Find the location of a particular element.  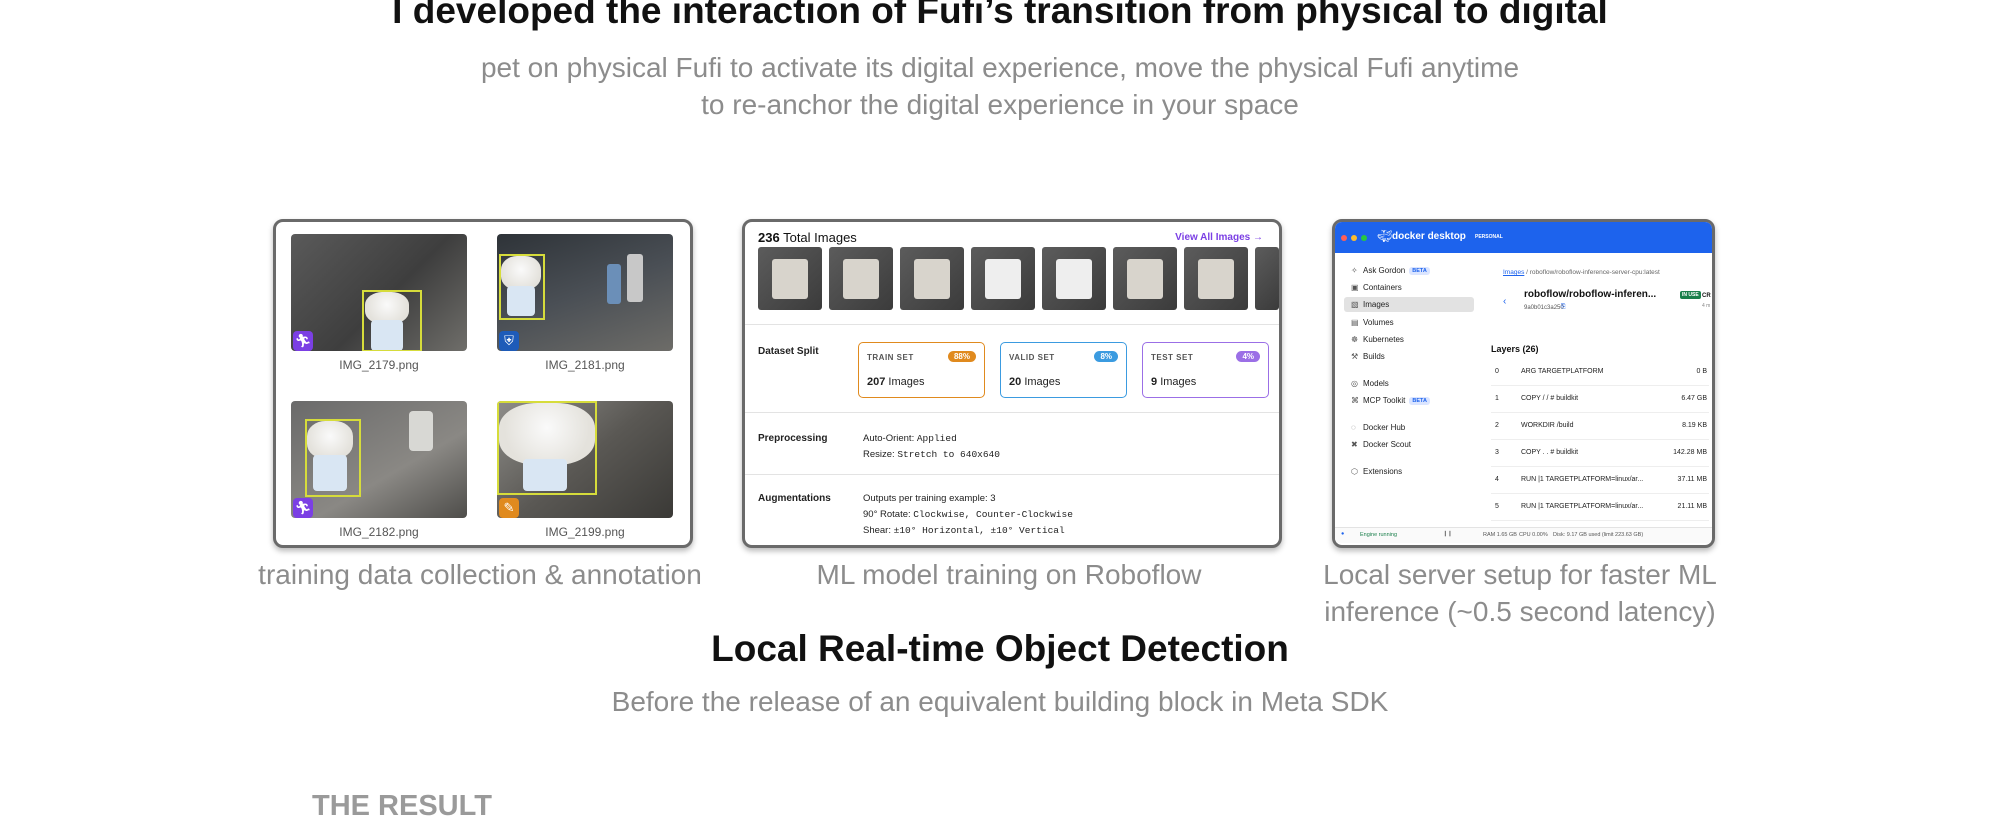

extensions-icon: ⬡ is located at coordinates (1354, 471).